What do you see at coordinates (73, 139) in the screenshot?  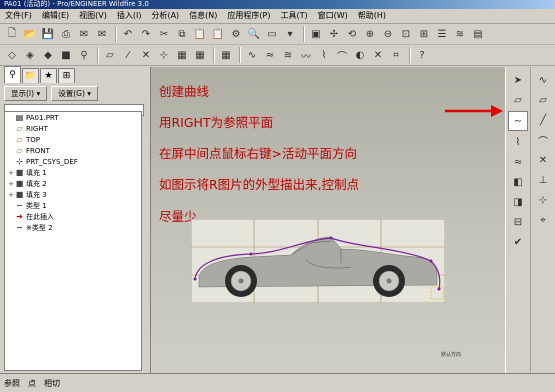 I see `tree-item: ▱ TOP` at bounding box center [73, 139].